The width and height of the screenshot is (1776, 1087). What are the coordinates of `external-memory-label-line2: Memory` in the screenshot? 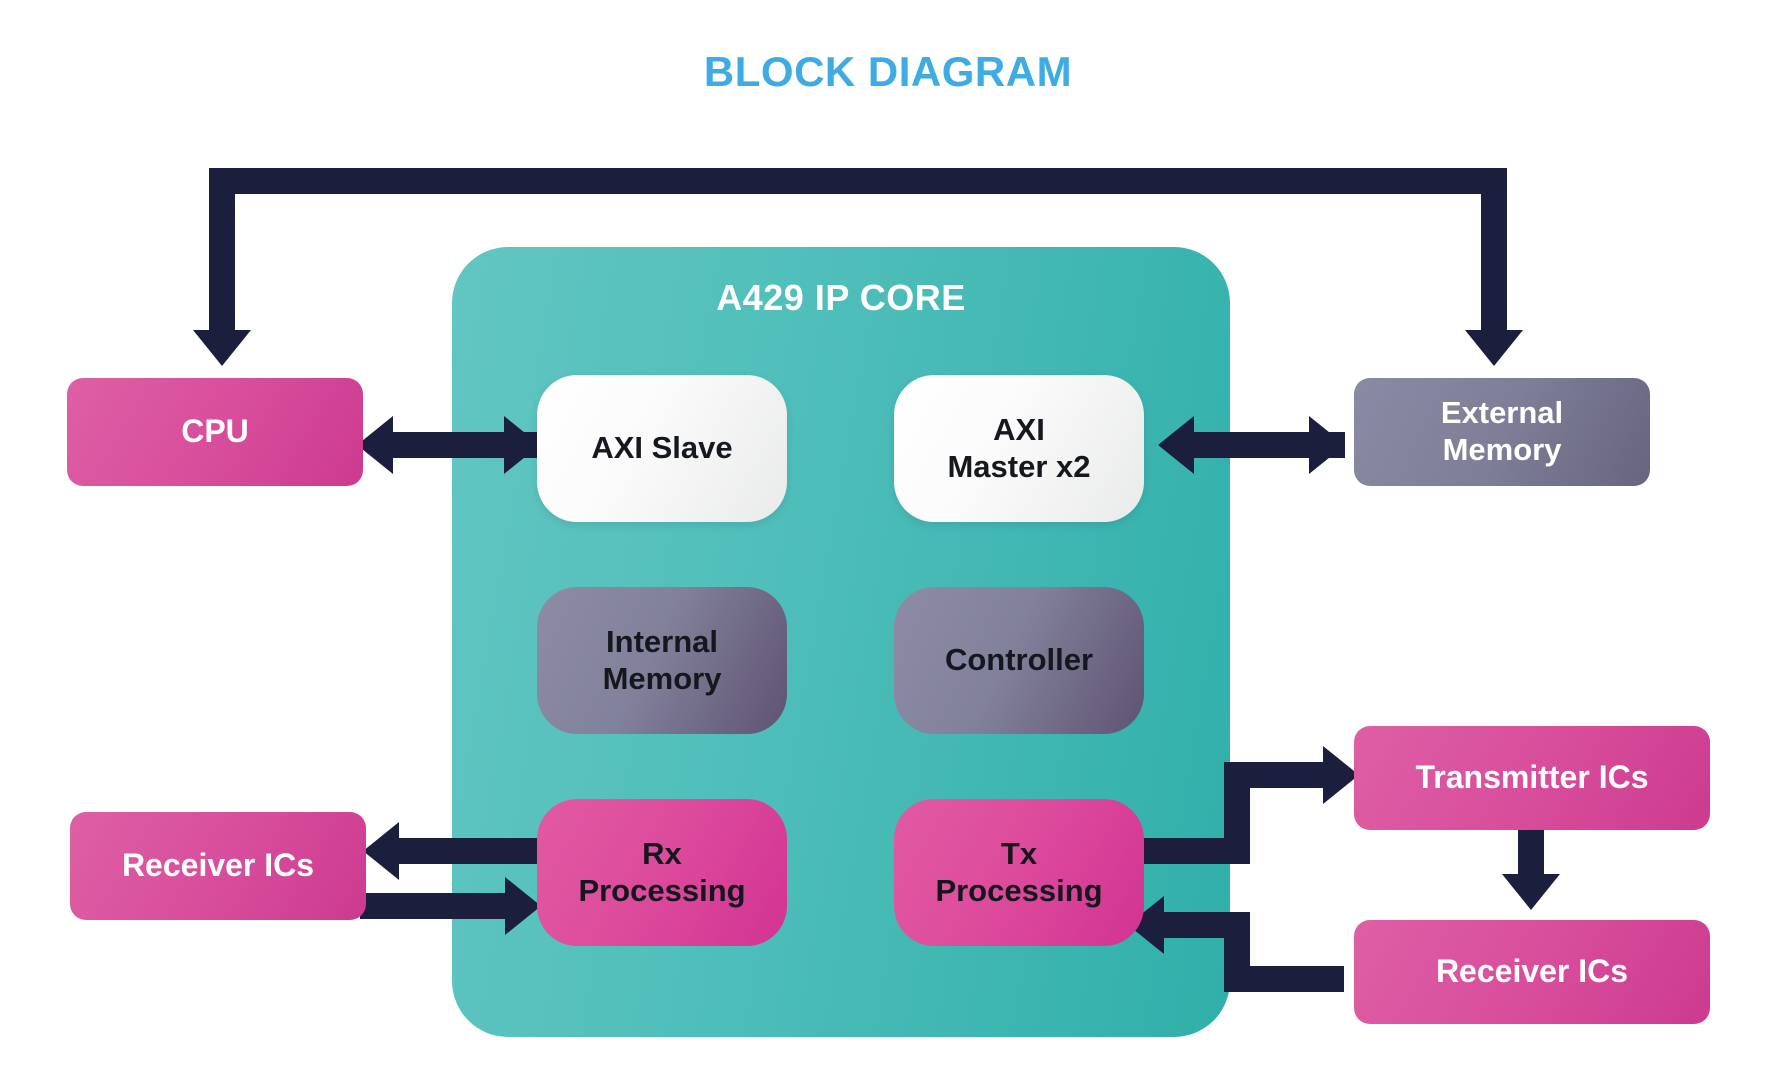 It's located at (1502, 449).